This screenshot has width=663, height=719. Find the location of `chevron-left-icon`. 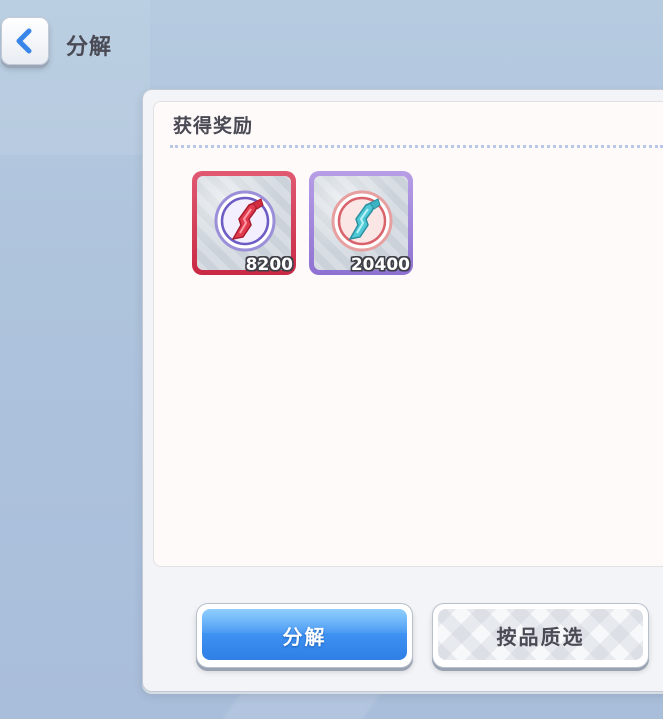

chevron-left-icon is located at coordinates (25, 41).